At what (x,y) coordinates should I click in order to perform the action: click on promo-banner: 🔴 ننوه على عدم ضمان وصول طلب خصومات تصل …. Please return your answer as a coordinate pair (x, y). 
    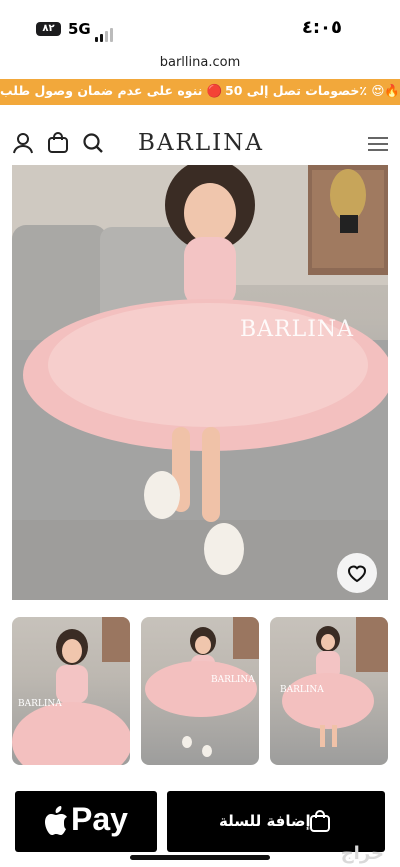
    Looking at the image, I should click on (200, 92).